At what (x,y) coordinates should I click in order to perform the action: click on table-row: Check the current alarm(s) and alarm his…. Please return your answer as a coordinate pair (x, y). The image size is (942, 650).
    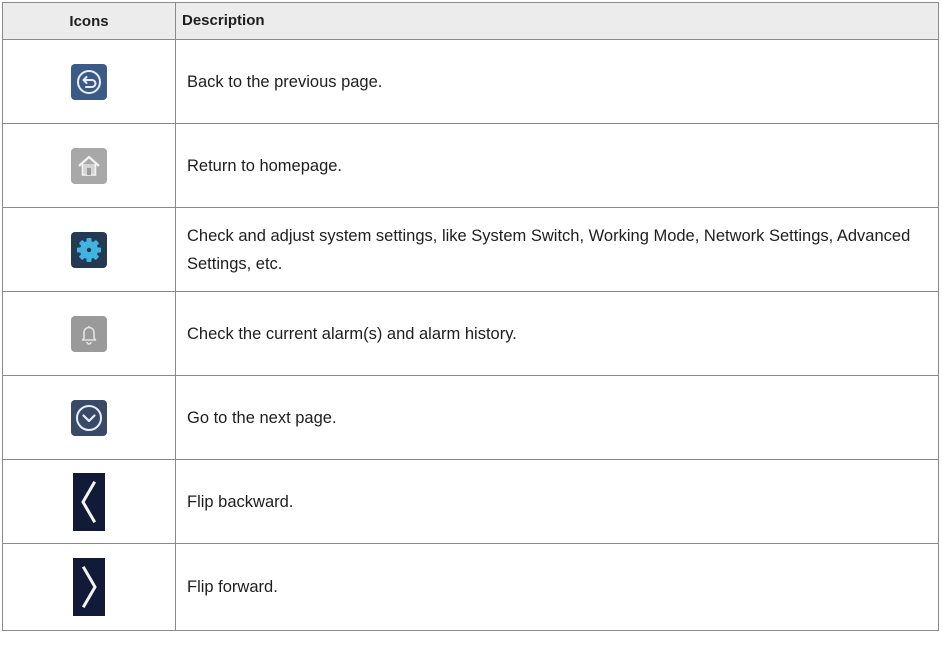
    Looking at the image, I should click on (470, 334).